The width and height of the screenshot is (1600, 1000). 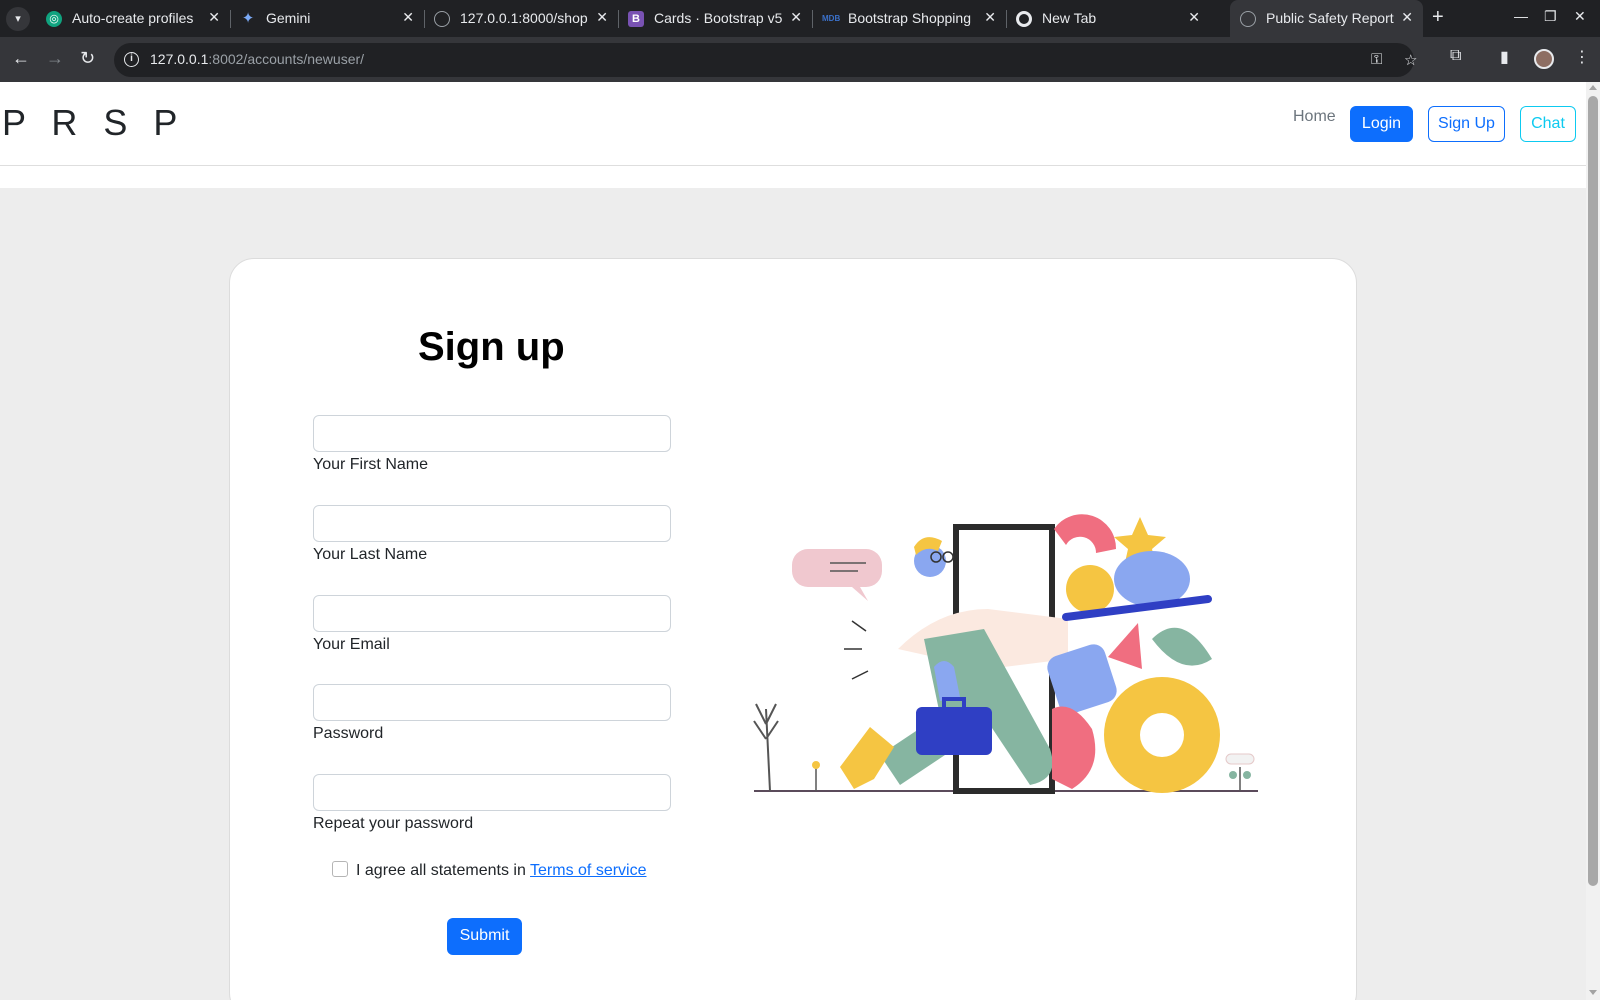 What do you see at coordinates (1314, 117) in the screenshot?
I see `nav-home-link: Home` at bounding box center [1314, 117].